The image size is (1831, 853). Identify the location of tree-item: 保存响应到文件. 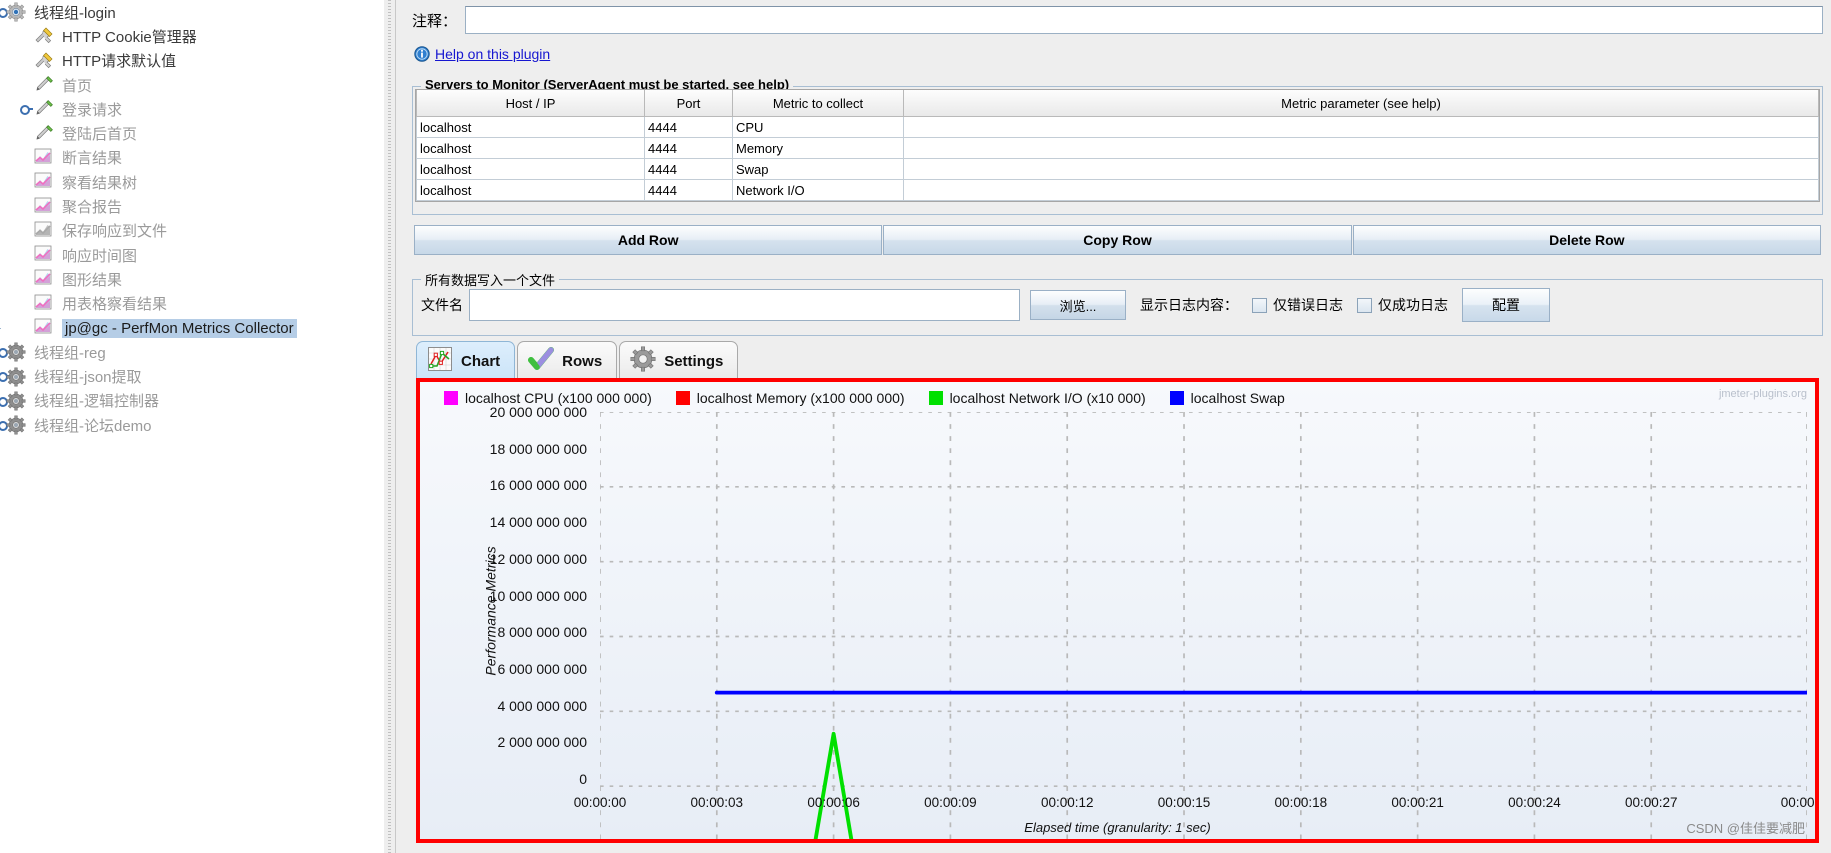
(192, 231).